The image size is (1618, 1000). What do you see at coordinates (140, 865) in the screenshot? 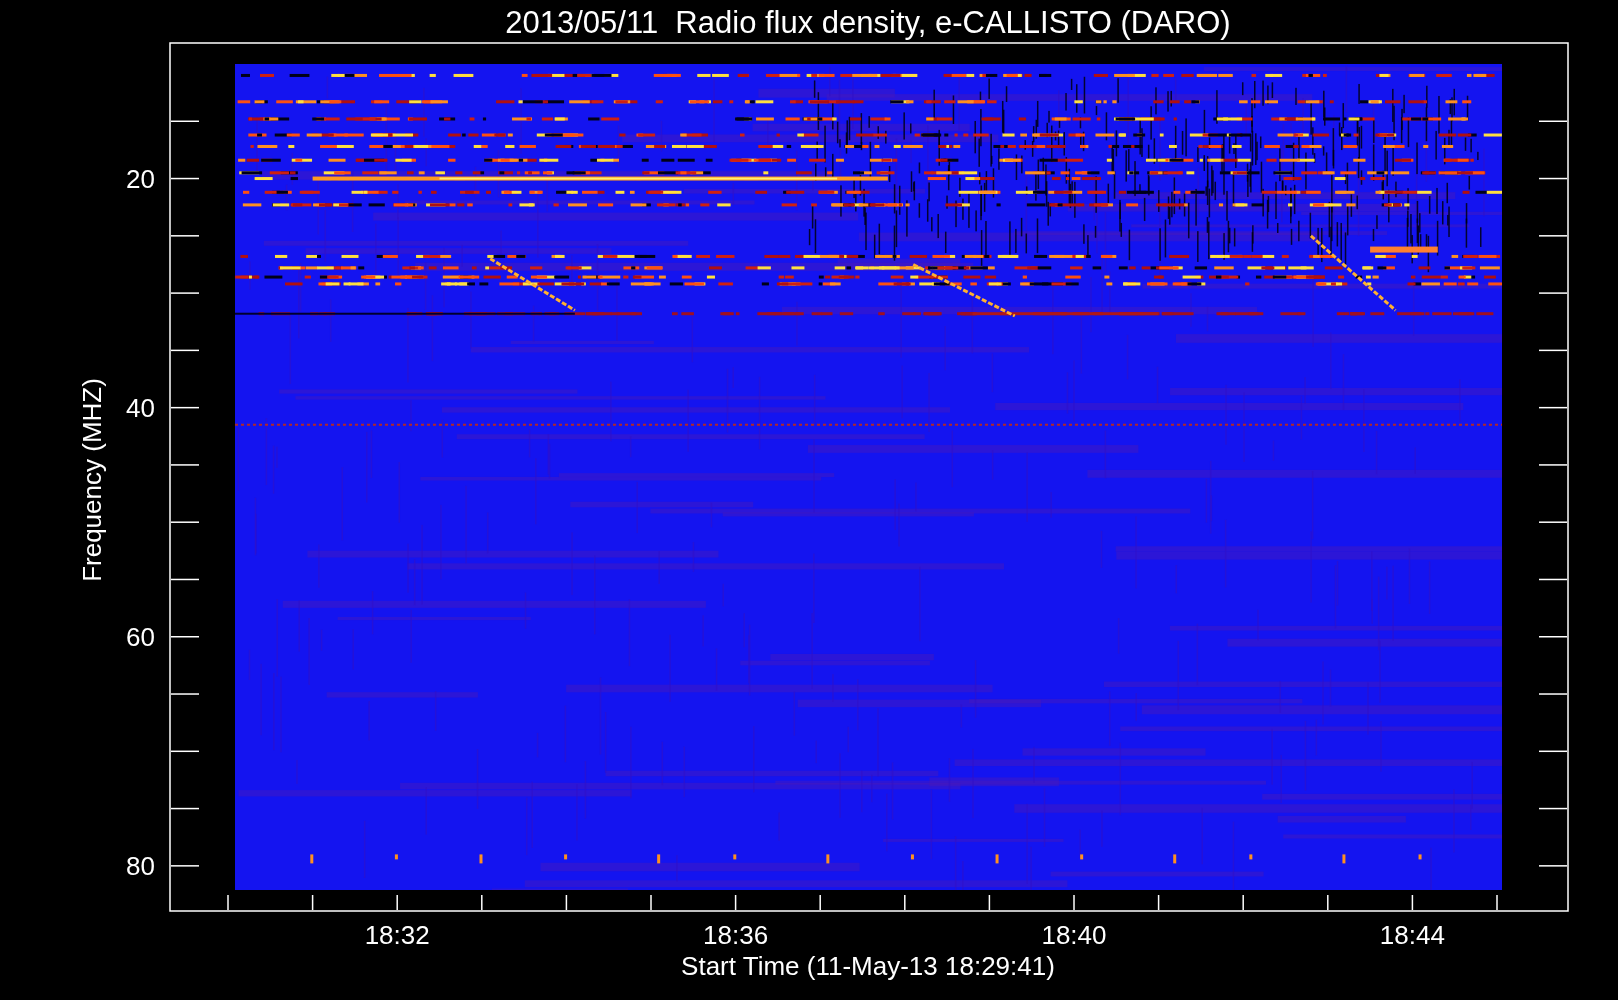
I see `tick-label: 80` at bounding box center [140, 865].